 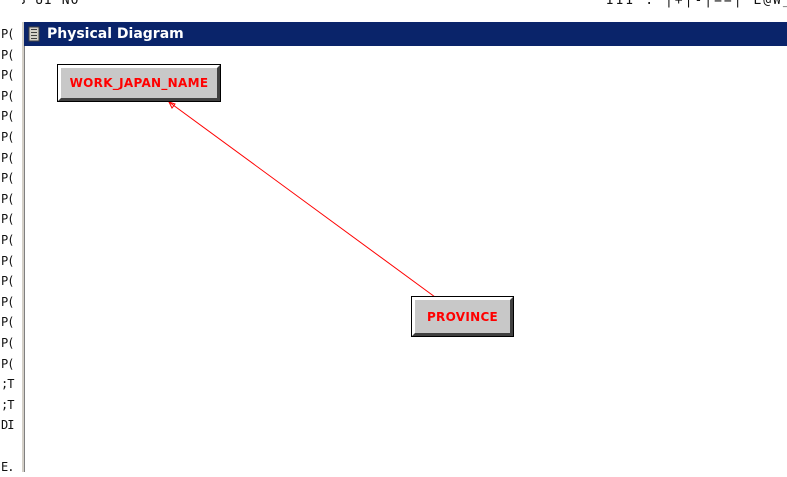 What do you see at coordinates (11, 446) in the screenshot?
I see `background-left-row` at bounding box center [11, 446].